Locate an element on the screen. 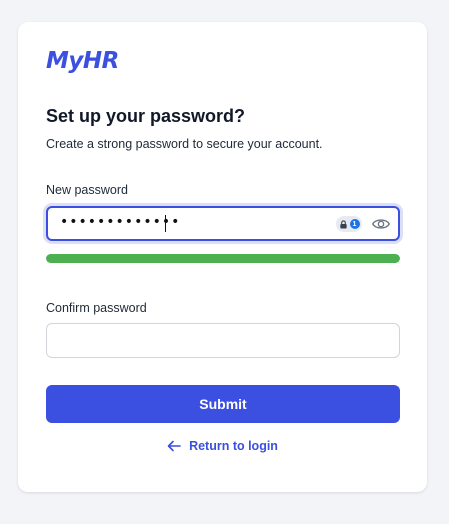 The image size is (449, 524). new-password-value: ••••••••••••• is located at coordinates (120, 222).